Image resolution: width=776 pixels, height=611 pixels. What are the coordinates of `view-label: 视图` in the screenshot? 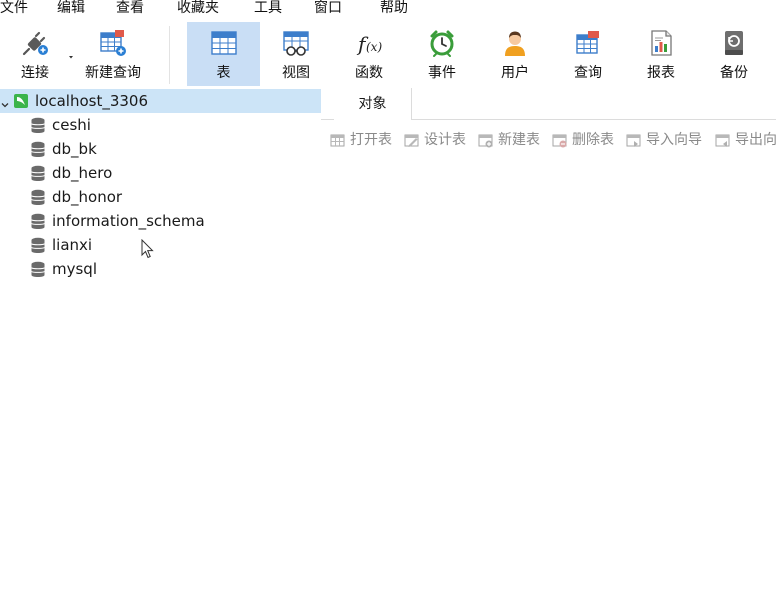 It's located at (296, 73).